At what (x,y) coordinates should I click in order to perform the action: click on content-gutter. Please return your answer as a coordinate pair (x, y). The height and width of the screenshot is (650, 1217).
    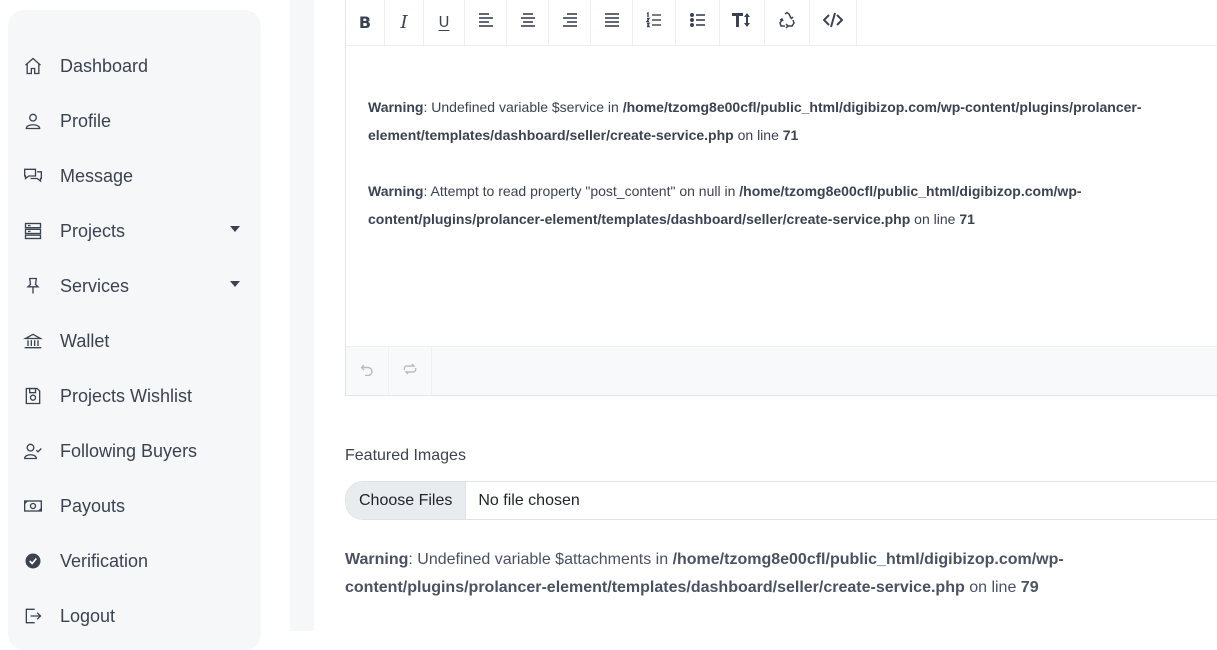
    Looking at the image, I should click on (302, 315).